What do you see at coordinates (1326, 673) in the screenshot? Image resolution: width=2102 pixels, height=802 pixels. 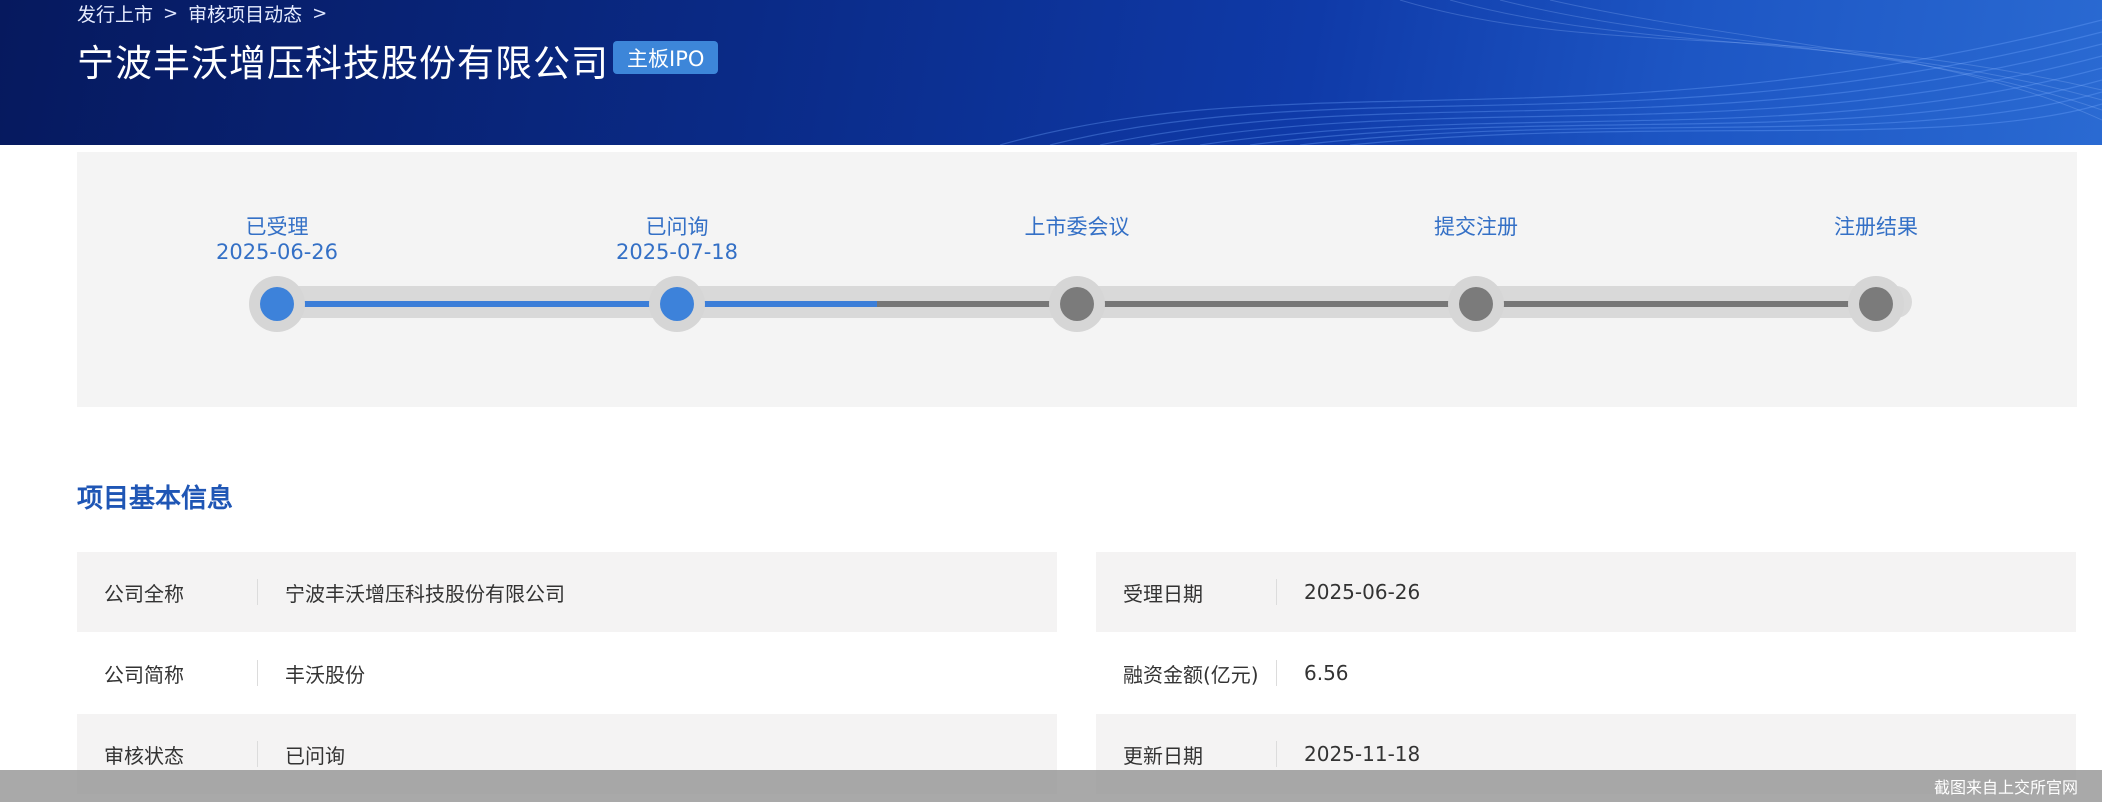 I see `info-value: 6.56` at bounding box center [1326, 673].